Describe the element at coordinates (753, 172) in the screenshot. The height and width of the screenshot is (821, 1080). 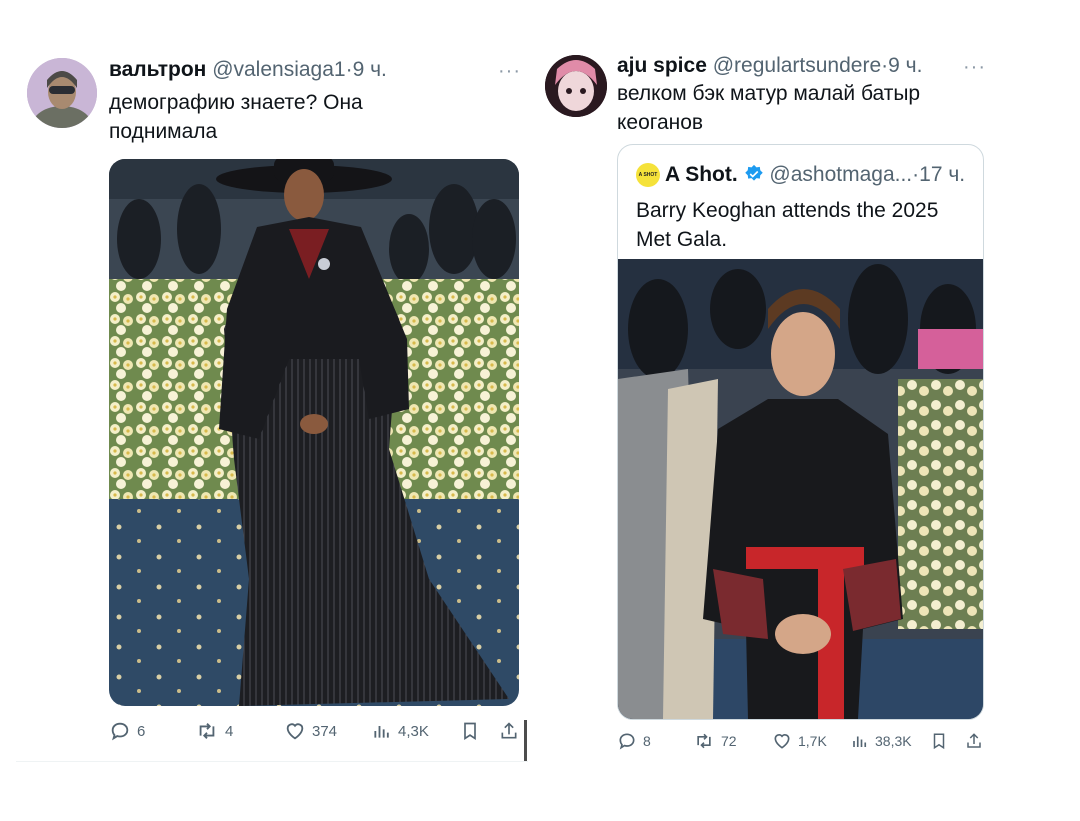
I see `verified-icon` at that location.